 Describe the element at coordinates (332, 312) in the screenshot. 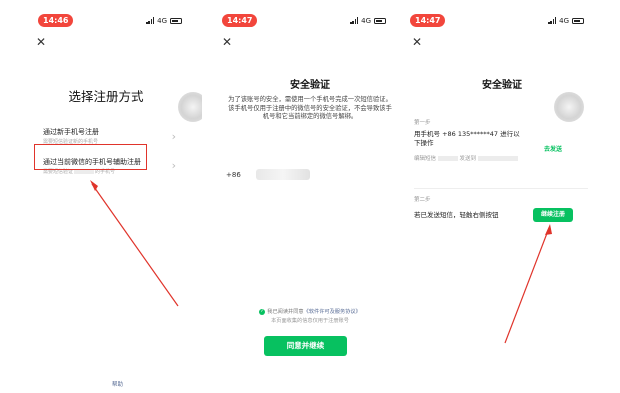

I see `agreement-link: 《软件许可及服务协议》` at that location.